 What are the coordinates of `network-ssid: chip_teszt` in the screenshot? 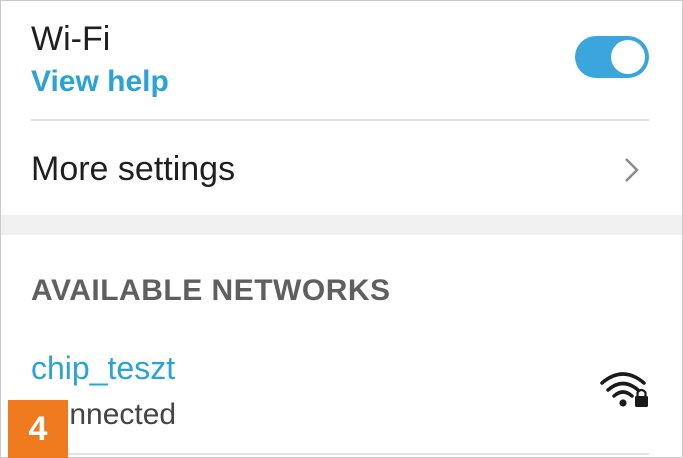 It's located at (103, 368).